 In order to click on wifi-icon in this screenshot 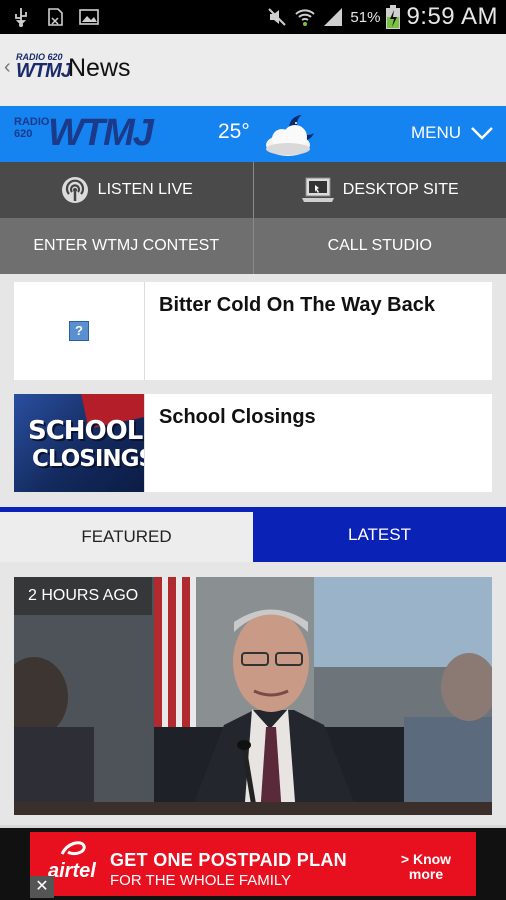, I will do `click(305, 17)`.